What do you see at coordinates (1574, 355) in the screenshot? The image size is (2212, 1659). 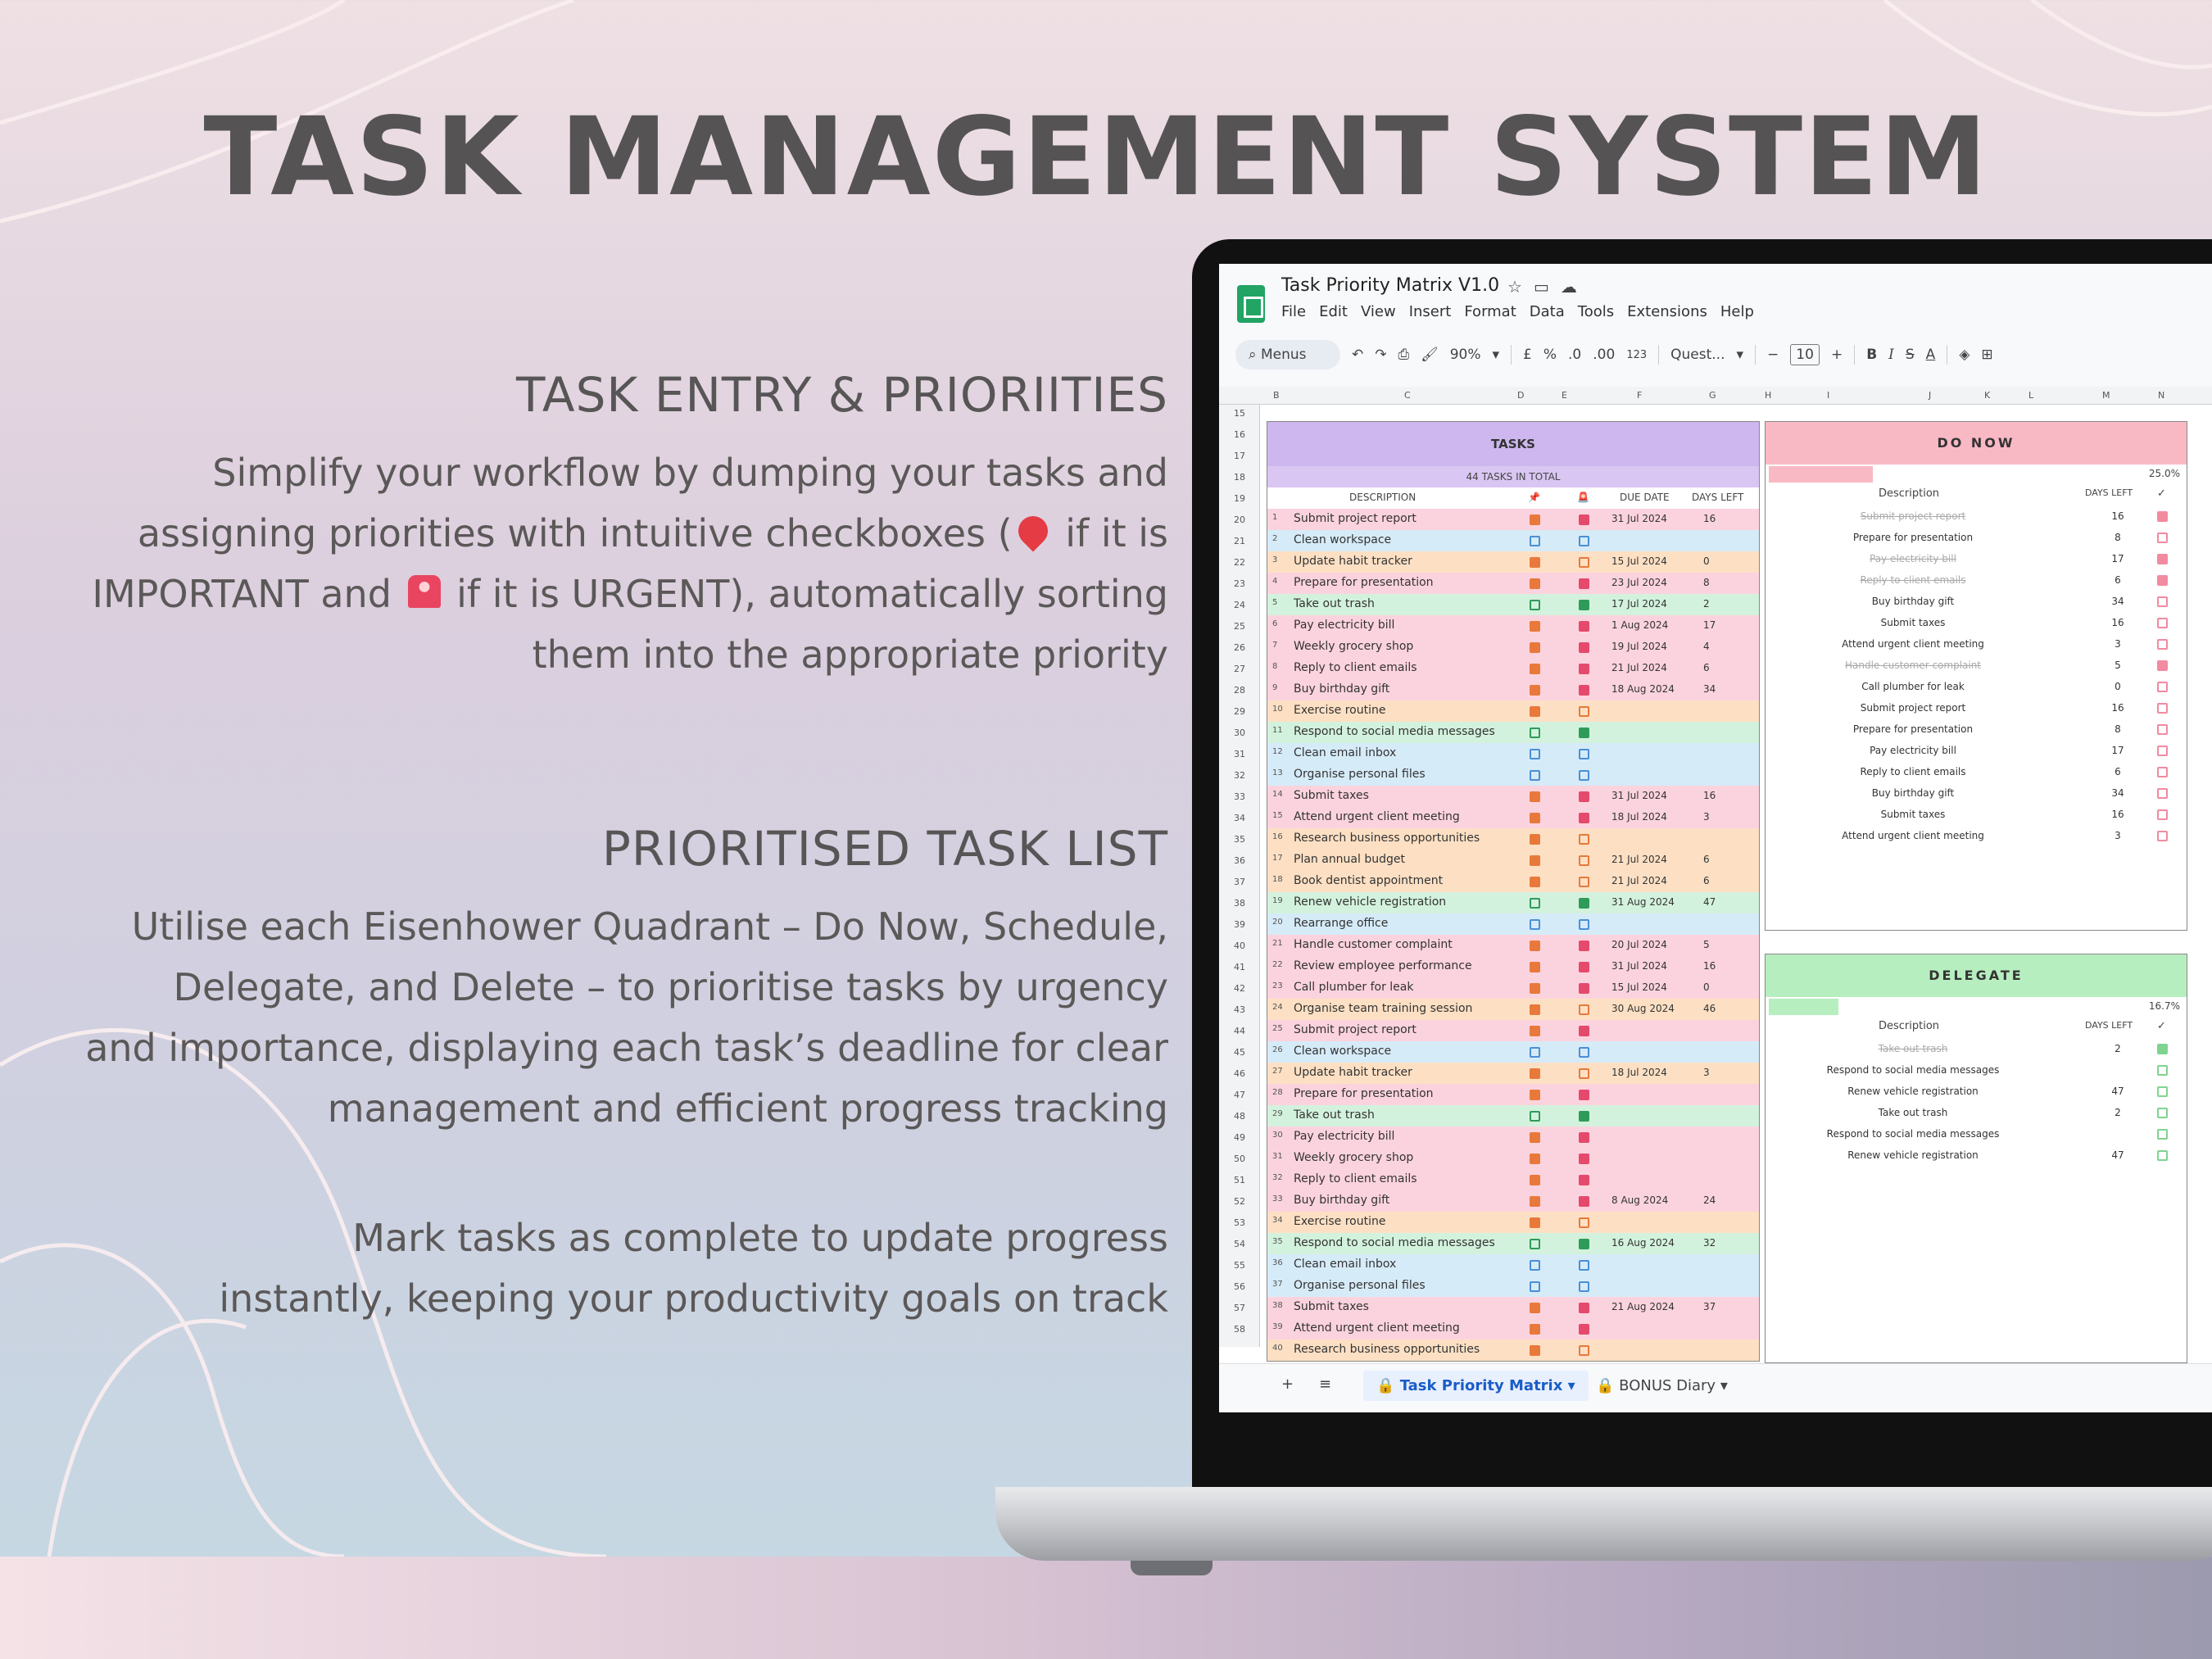 I see `decrease-decimal-button: .0` at bounding box center [1574, 355].